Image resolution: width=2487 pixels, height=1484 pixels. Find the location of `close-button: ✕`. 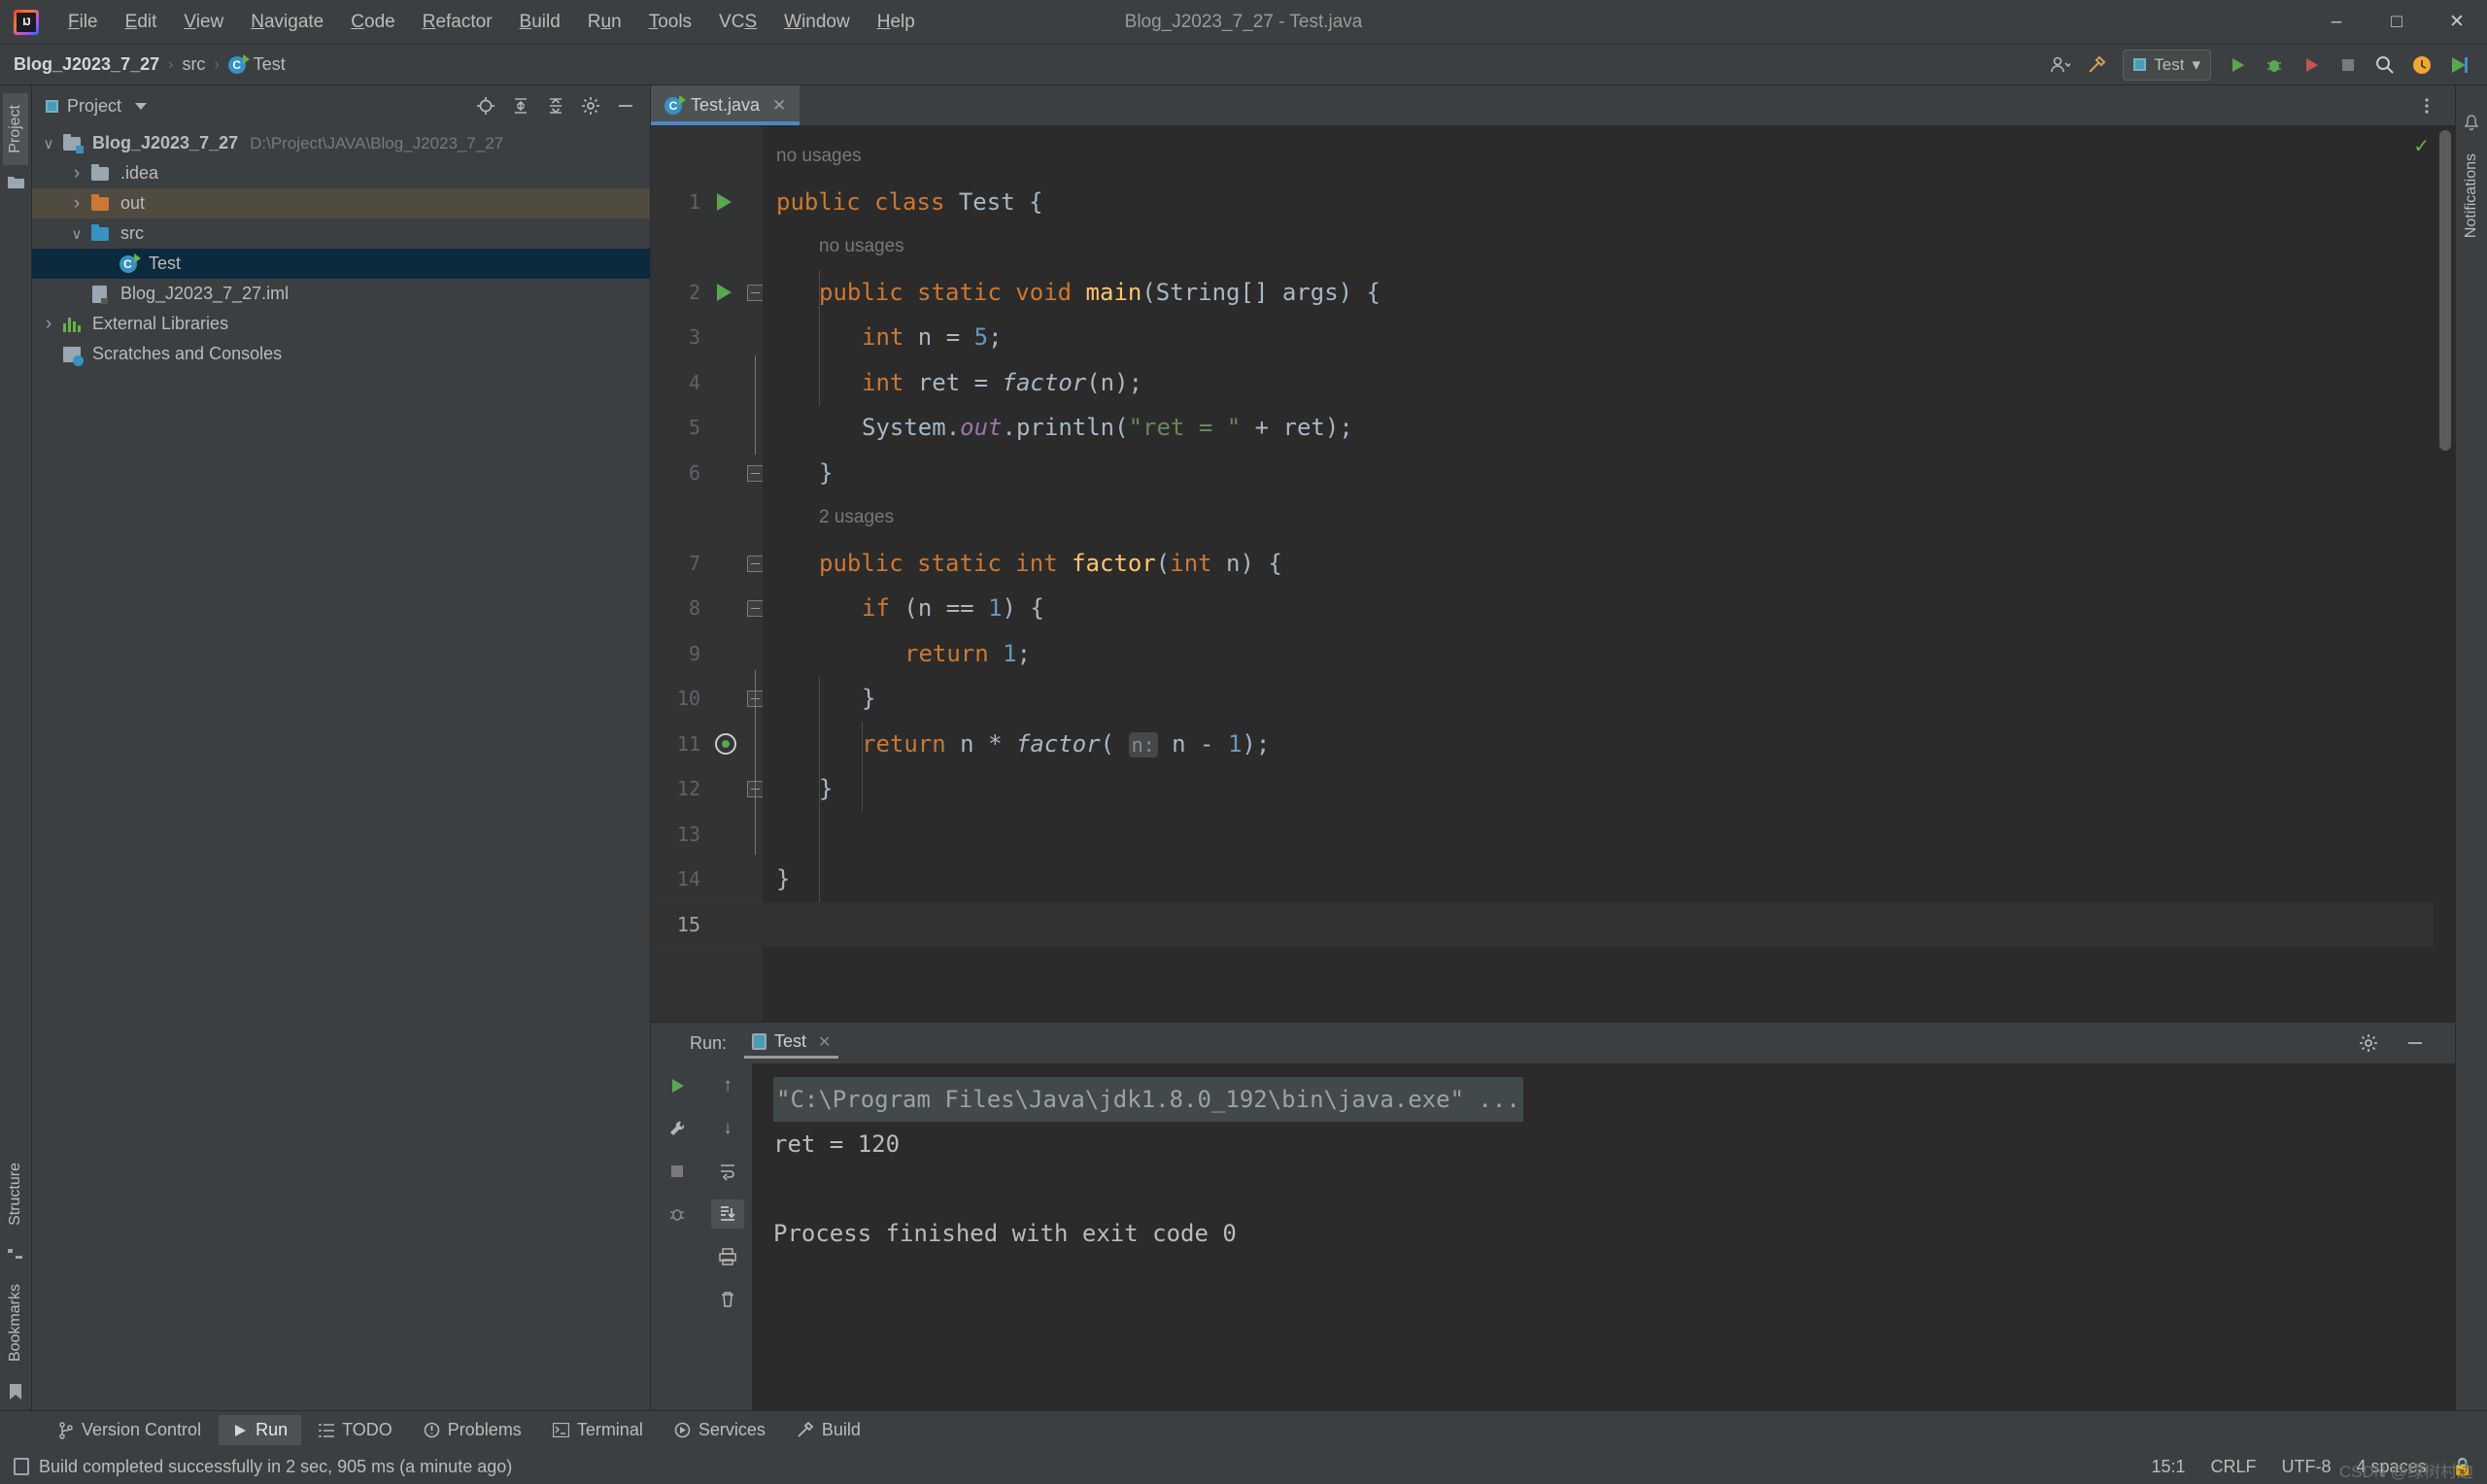

close-button: ✕ is located at coordinates (2457, 22).